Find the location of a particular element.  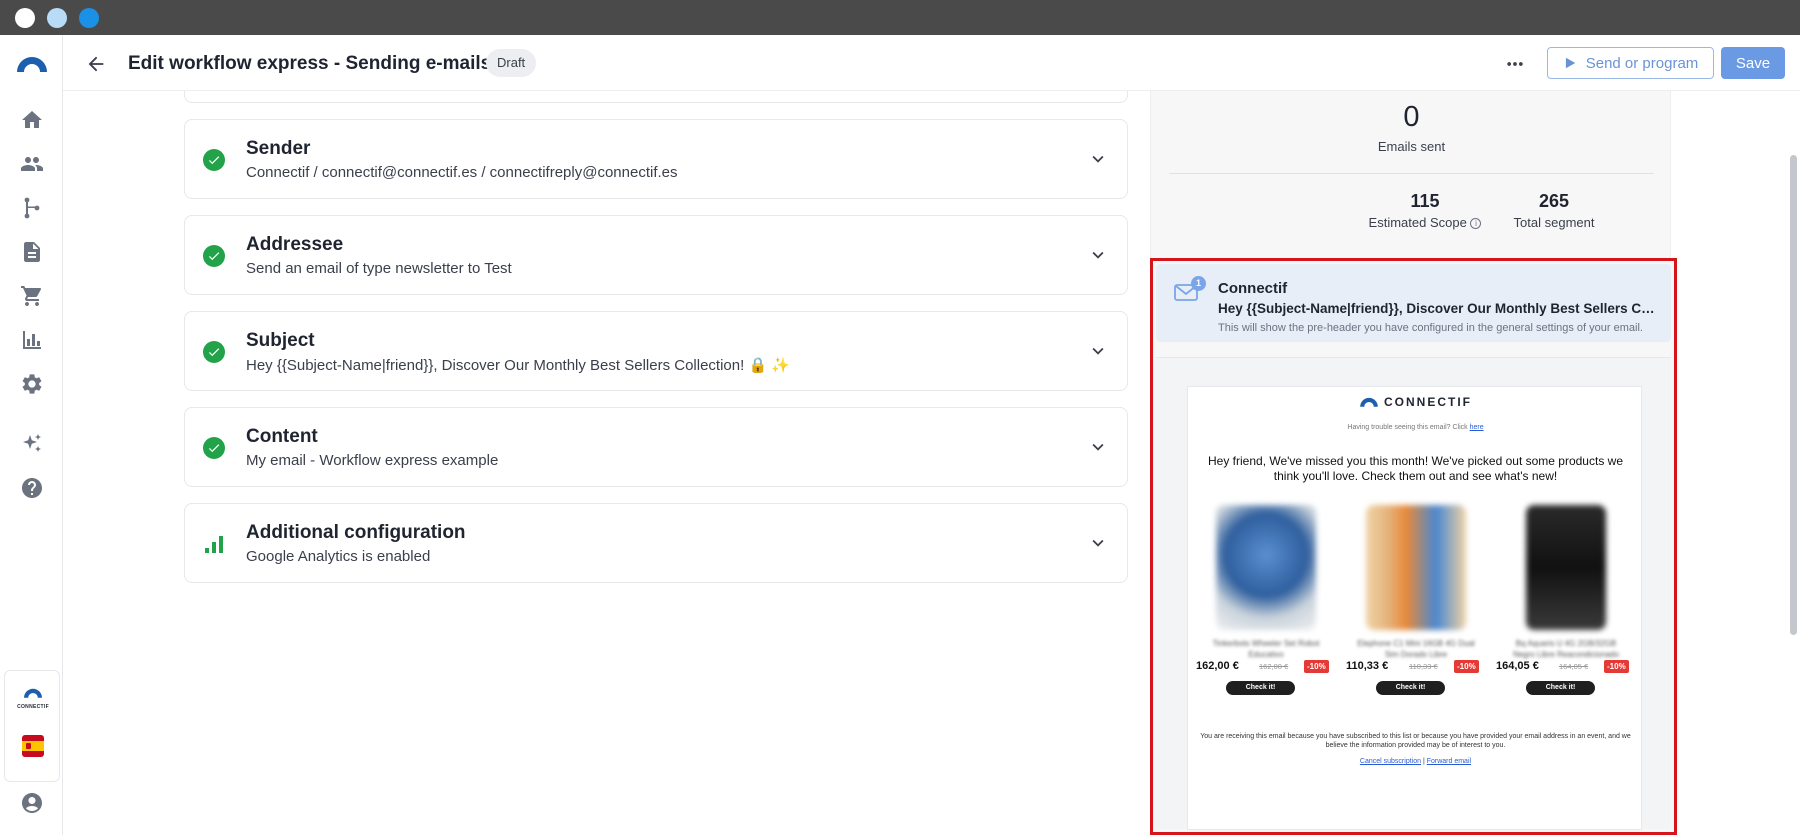

inbox-sender: Connectif is located at coordinates (1253, 288).